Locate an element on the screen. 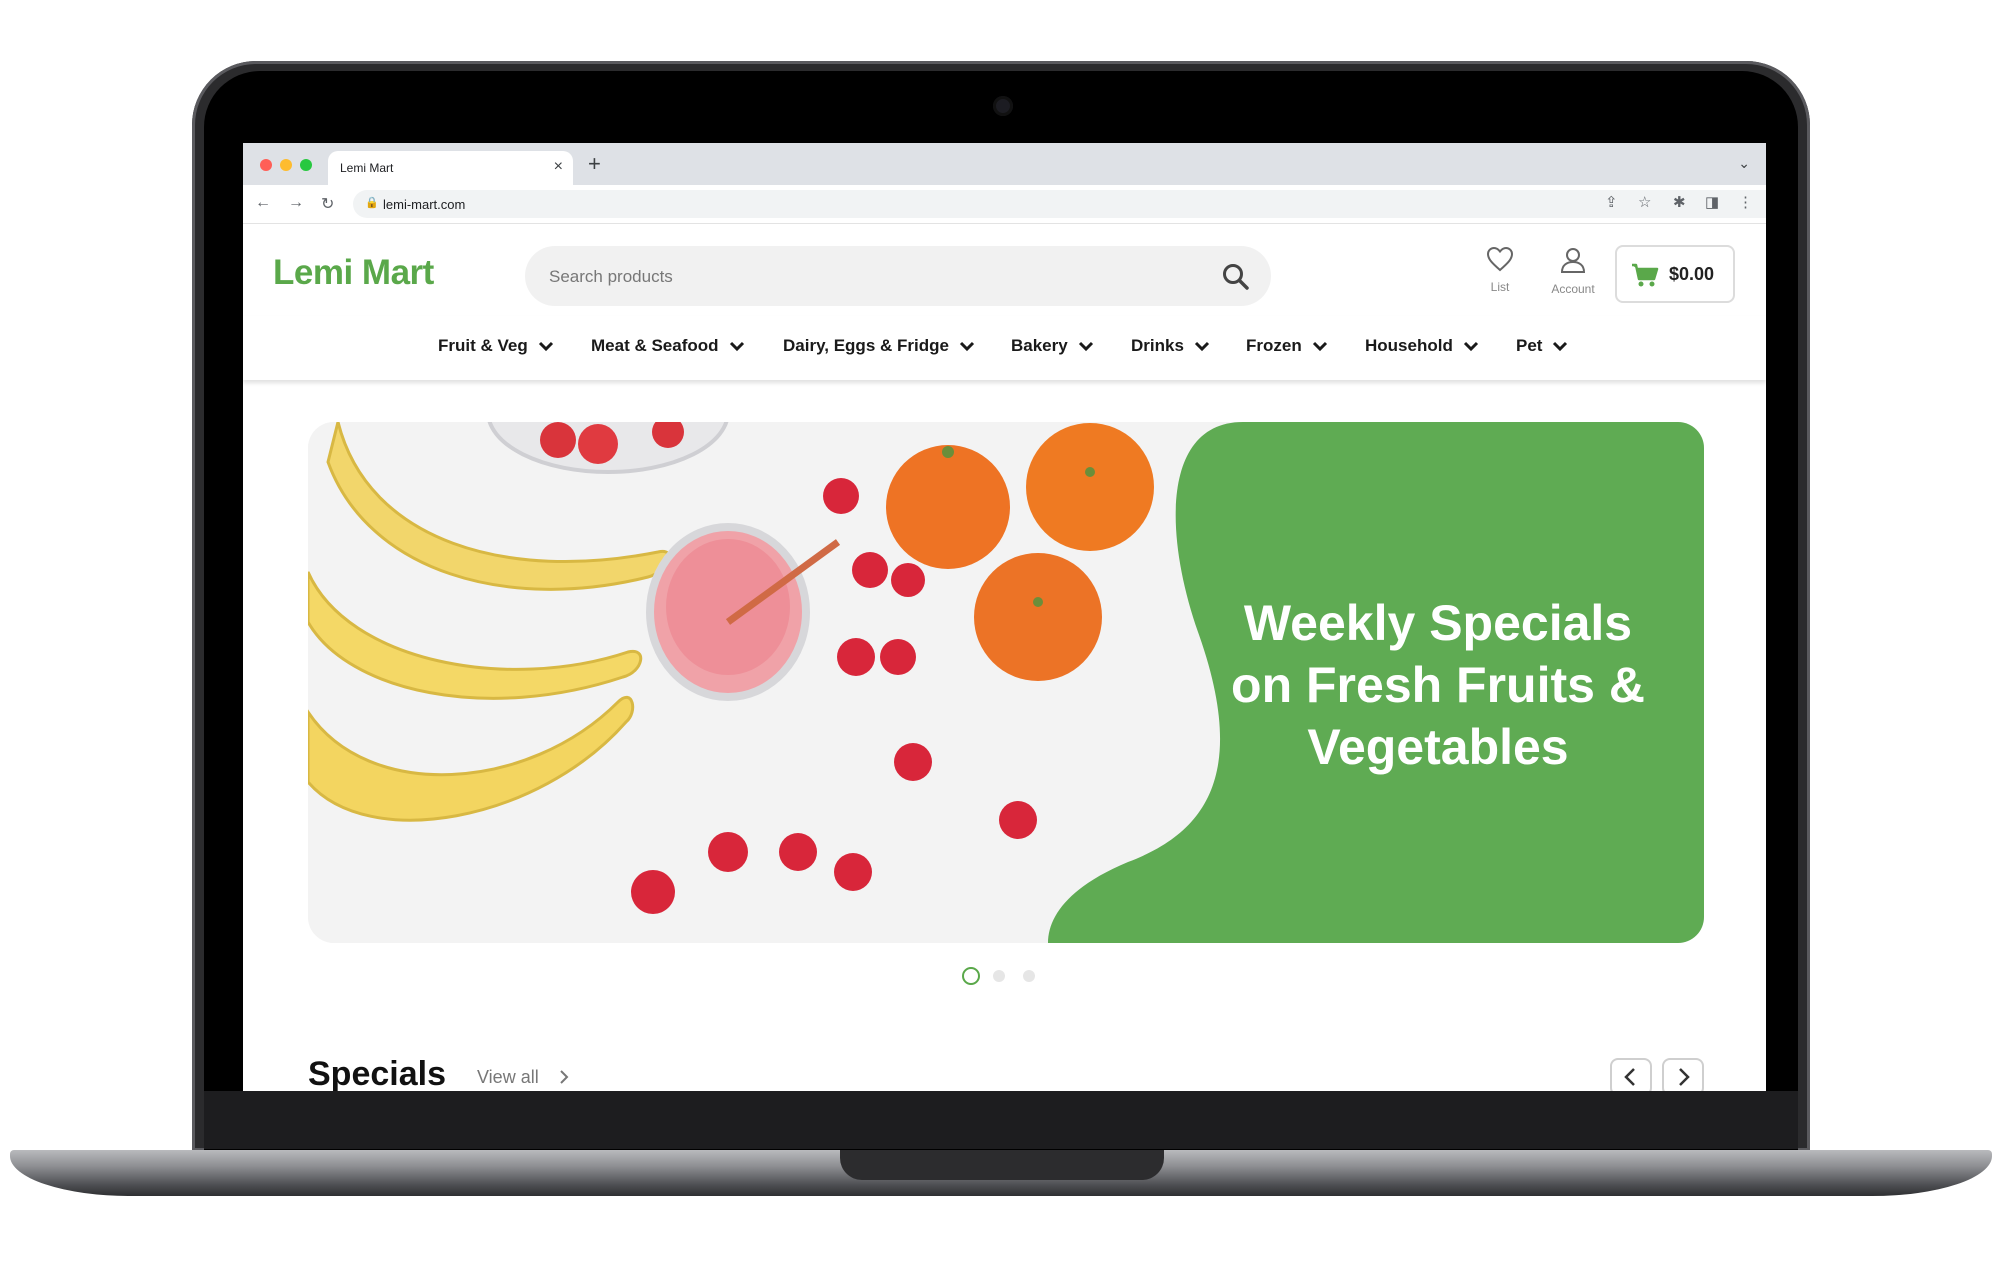 This screenshot has height=1276, width=2000. category-label: Drinks is located at coordinates (1157, 345).